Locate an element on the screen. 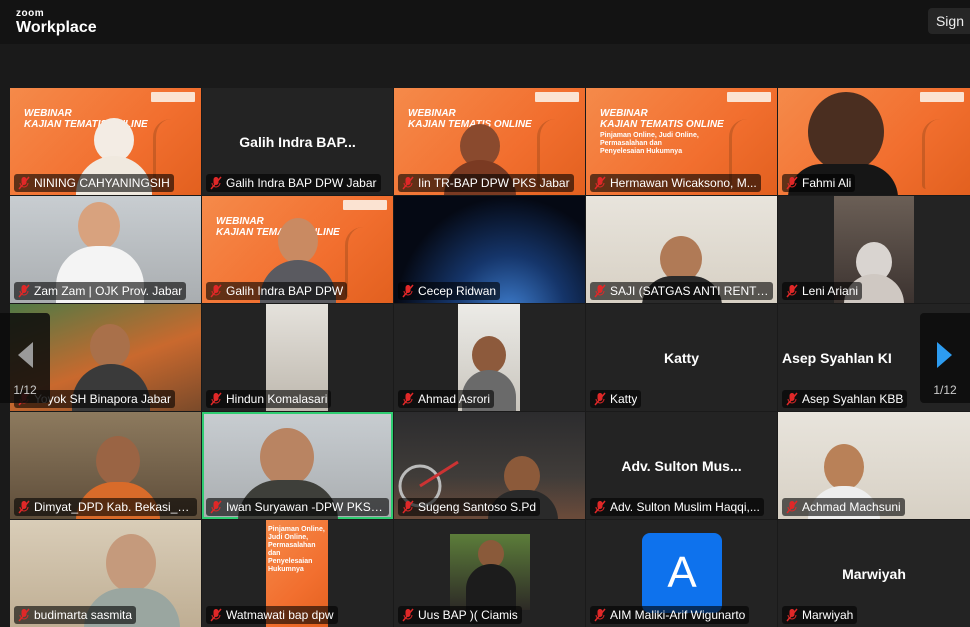  participant-name: Yoyok SH Binapora Jabar is located at coordinates (102, 399).